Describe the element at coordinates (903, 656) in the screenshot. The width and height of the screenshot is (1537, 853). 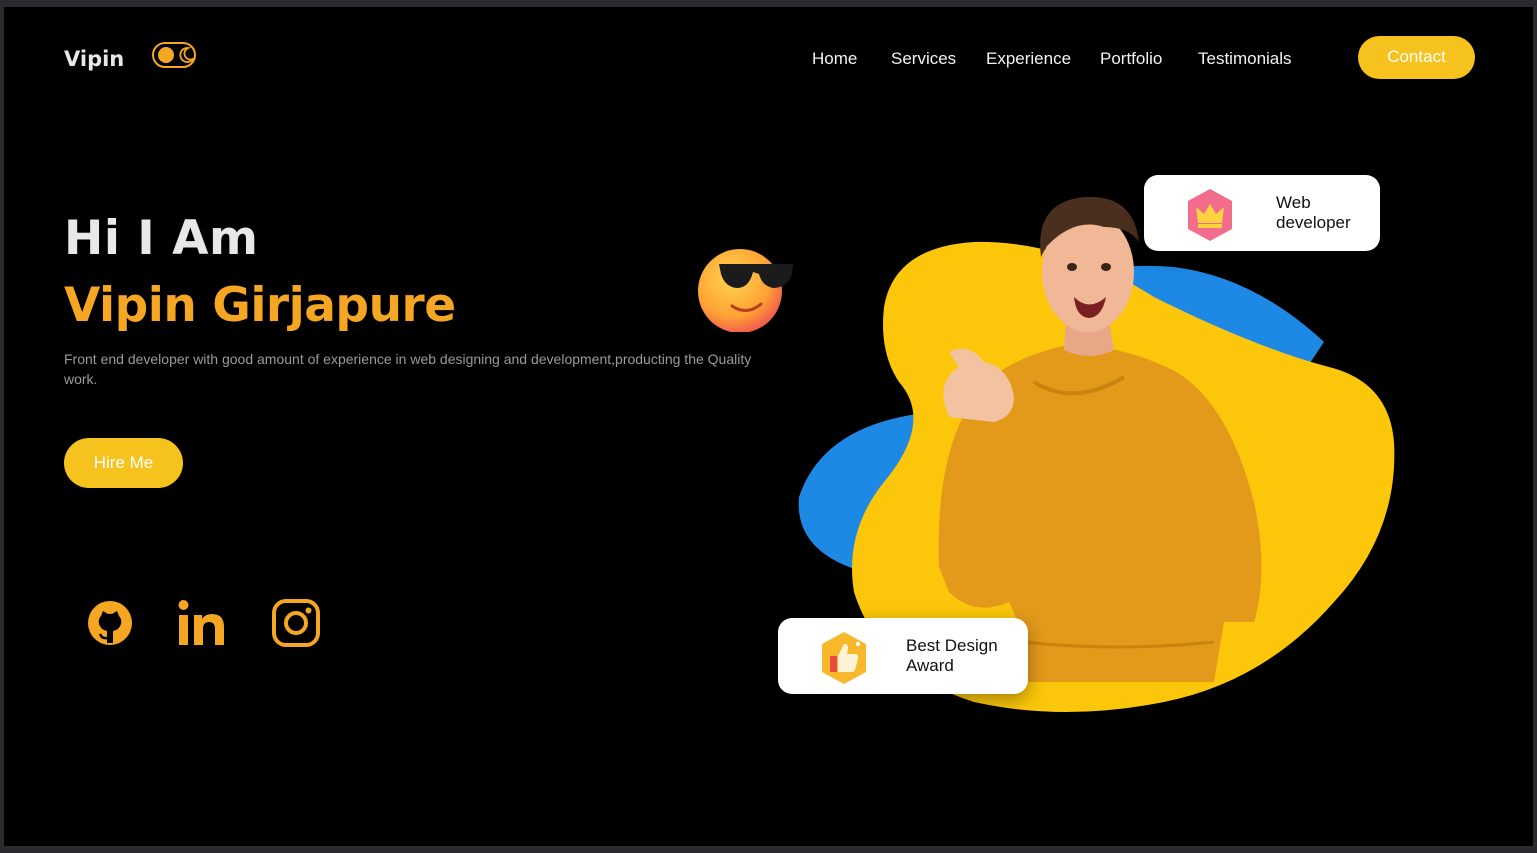
I see `best-design-award-badge: Best Design Award` at that location.